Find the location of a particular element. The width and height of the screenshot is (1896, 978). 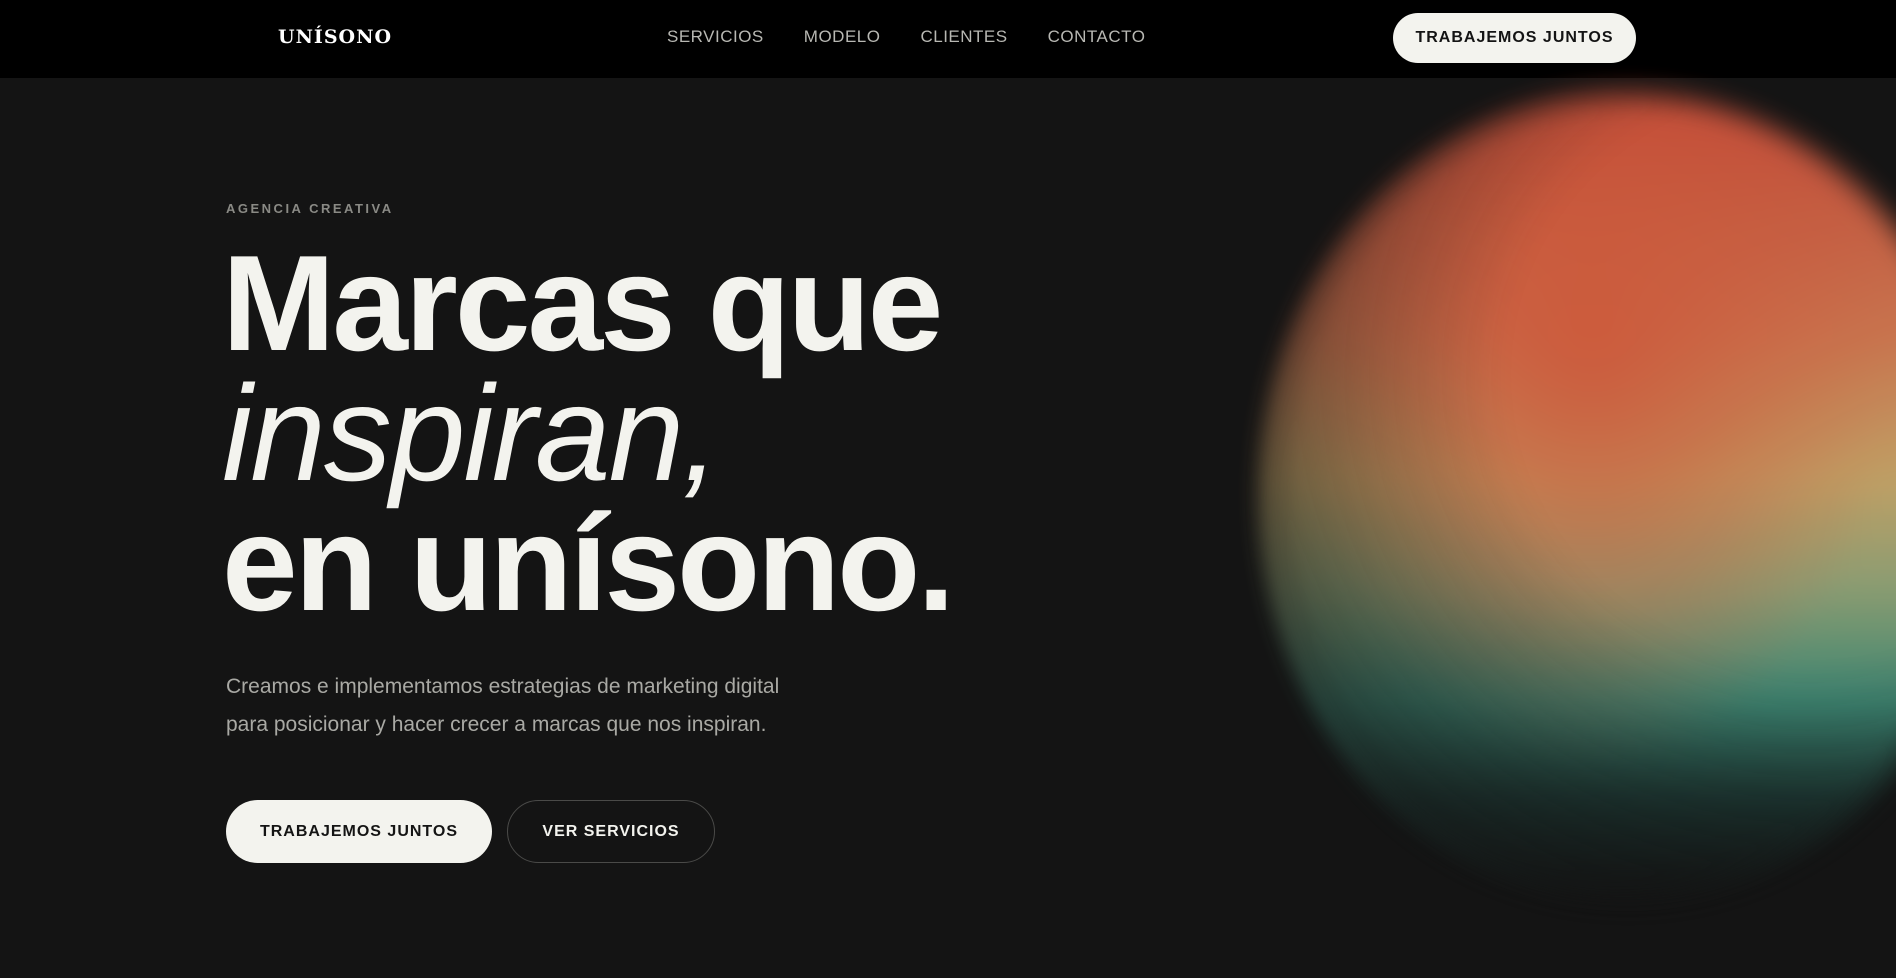

hero-eyebrow: AGENCIA CREATIVA is located at coordinates (310, 208).